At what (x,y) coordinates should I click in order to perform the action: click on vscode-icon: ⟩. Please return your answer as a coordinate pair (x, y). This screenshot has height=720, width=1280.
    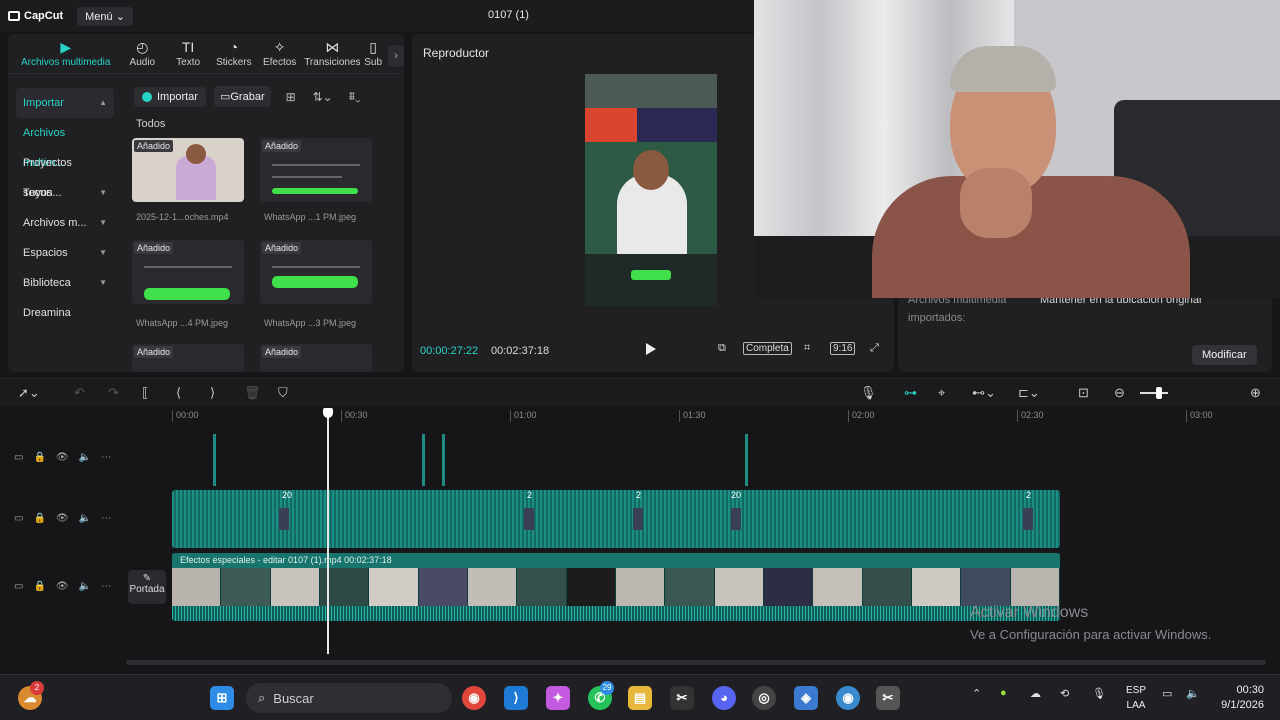
    Looking at the image, I should click on (516, 698).